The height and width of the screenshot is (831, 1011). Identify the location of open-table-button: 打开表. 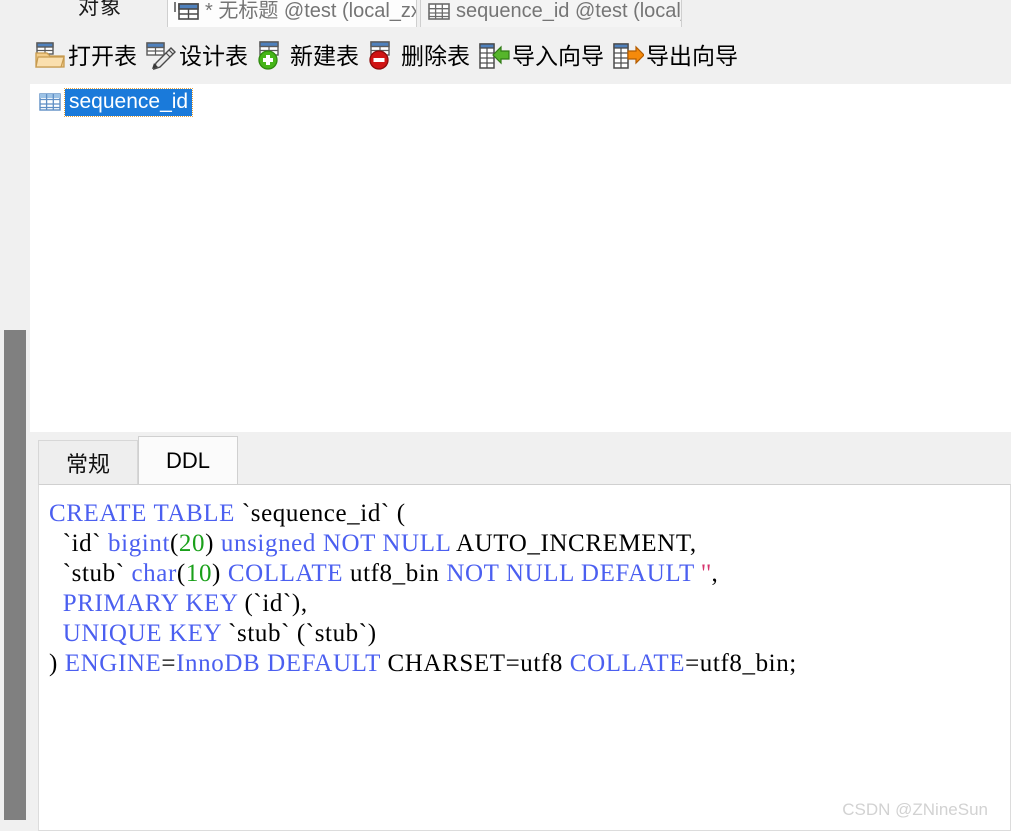
(87, 56).